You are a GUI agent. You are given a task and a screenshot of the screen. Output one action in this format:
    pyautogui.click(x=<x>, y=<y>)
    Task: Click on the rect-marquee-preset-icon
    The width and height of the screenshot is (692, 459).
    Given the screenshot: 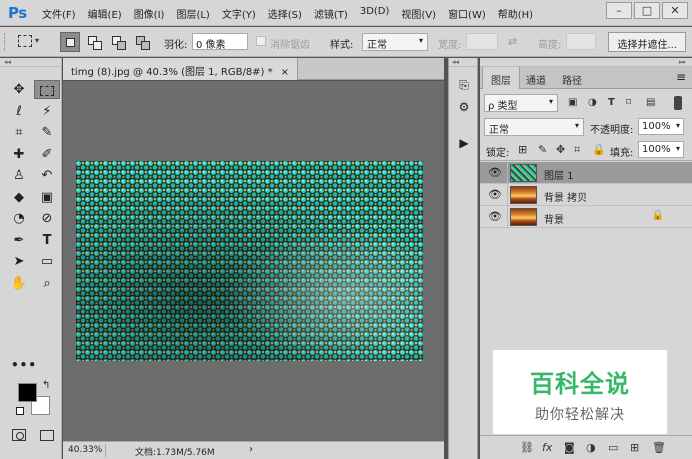 What is the action you would take?
    pyautogui.click(x=25, y=41)
    